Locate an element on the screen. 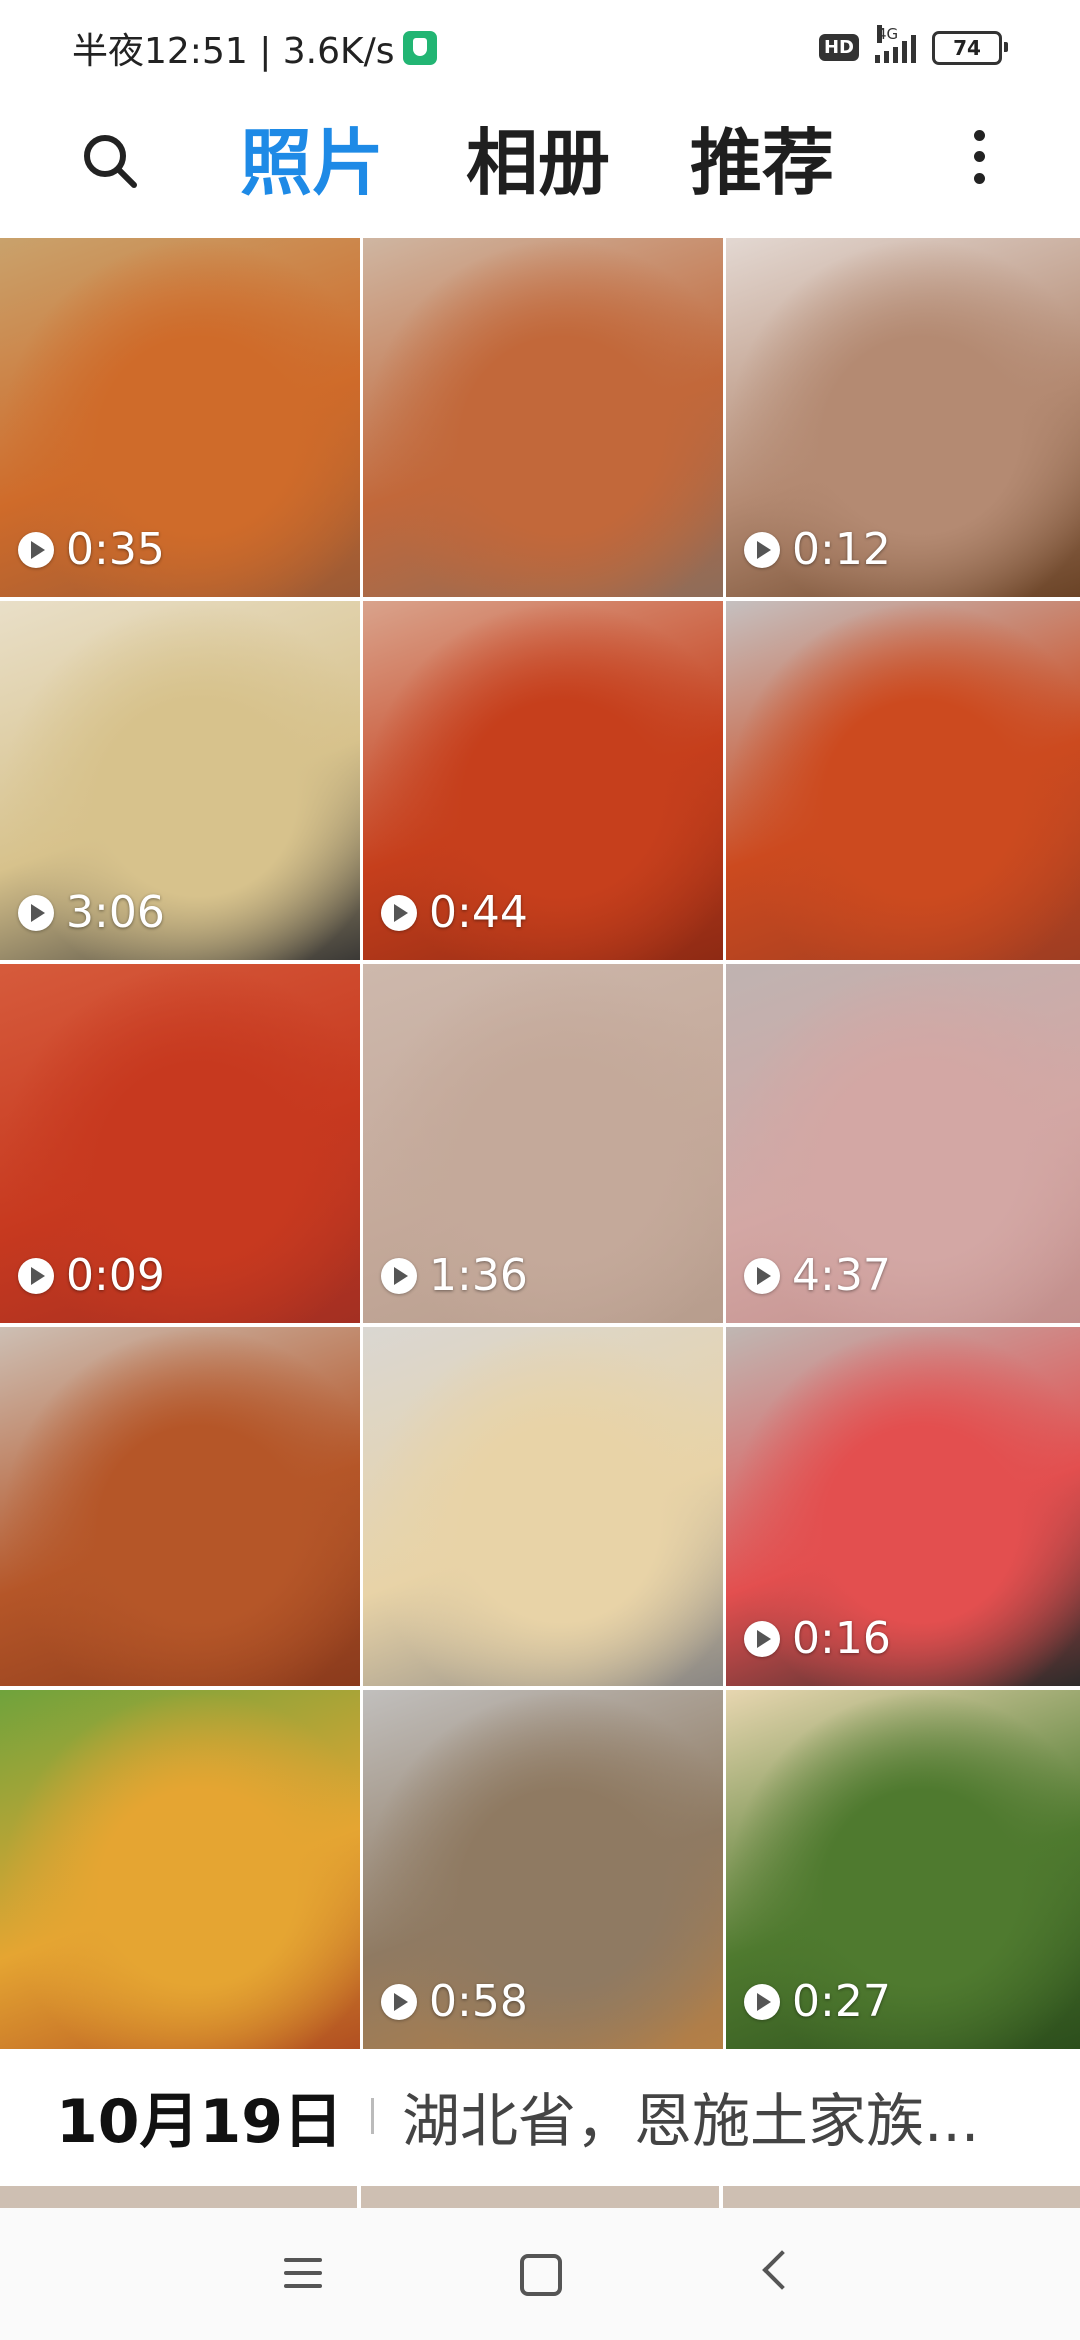 This screenshot has width=1080, height=2340. video-duration: 1:36 is located at coordinates (478, 1275).